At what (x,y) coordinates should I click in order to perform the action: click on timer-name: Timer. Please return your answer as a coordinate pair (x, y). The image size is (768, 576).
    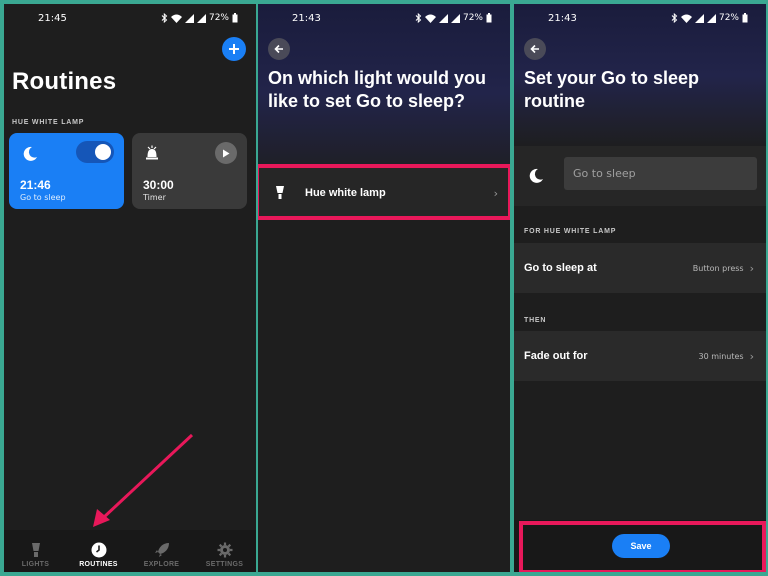
    Looking at the image, I should click on (154, 197).